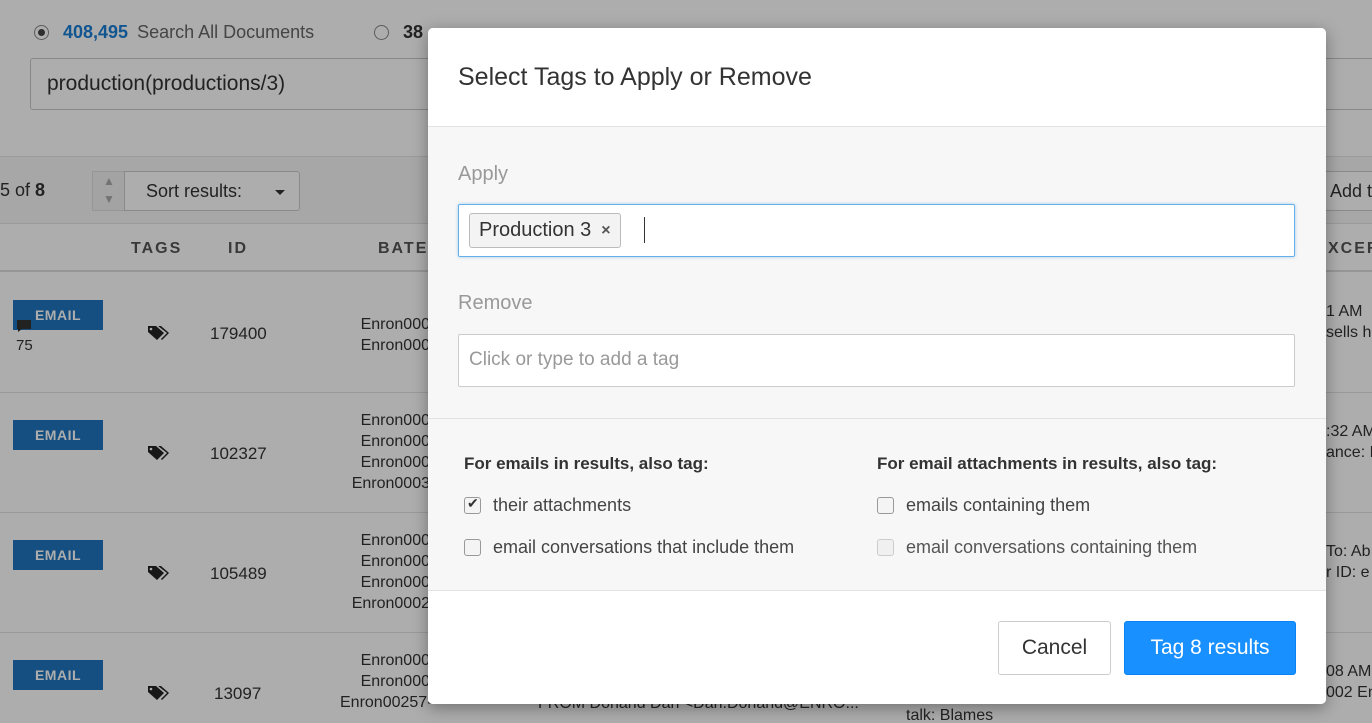  Describe the element at coordinates (877, 77) in the screenshot. I see `modal-header: Select Tags to Apply or Remove` at that location.